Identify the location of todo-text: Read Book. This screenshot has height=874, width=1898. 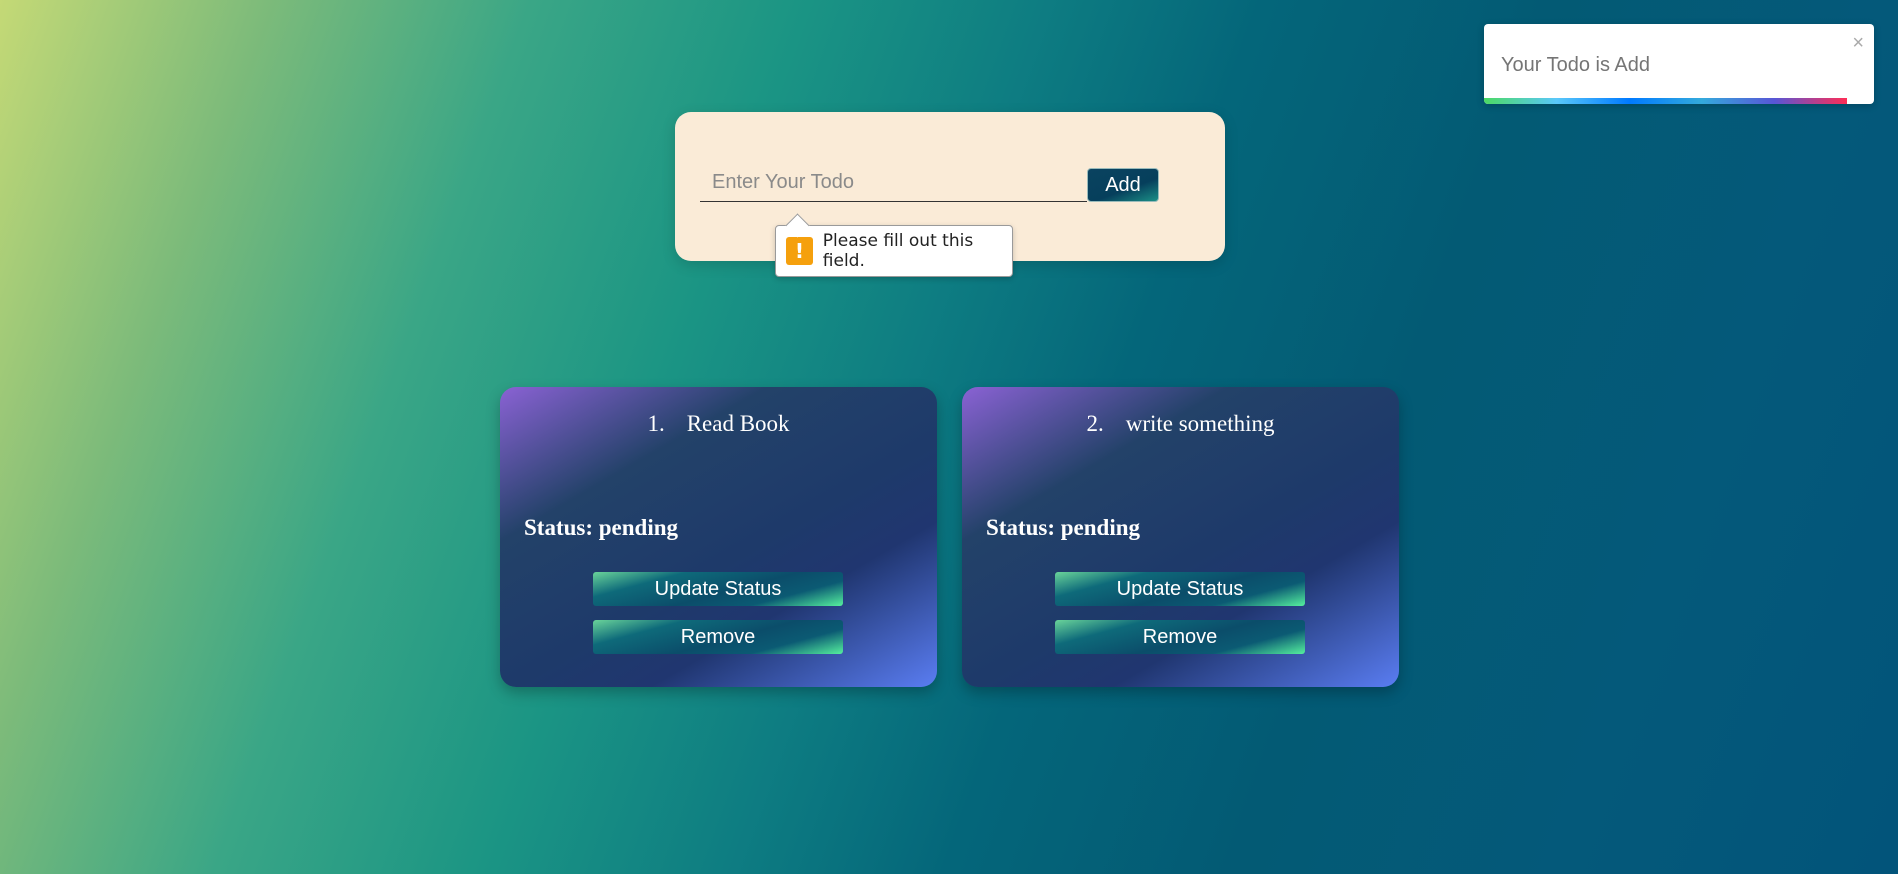
(738, 423).